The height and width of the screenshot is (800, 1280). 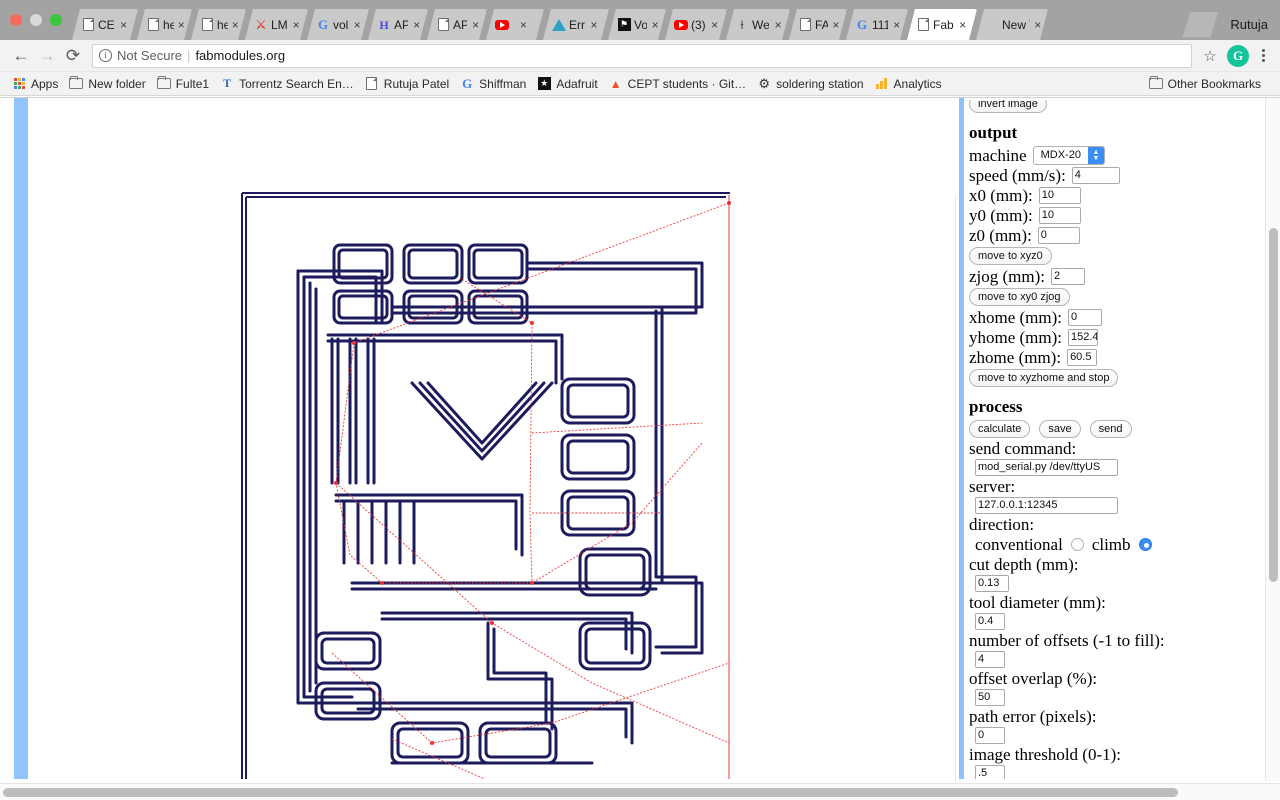 I want to click on speed-input: 4, so click(x=1095, y=175).